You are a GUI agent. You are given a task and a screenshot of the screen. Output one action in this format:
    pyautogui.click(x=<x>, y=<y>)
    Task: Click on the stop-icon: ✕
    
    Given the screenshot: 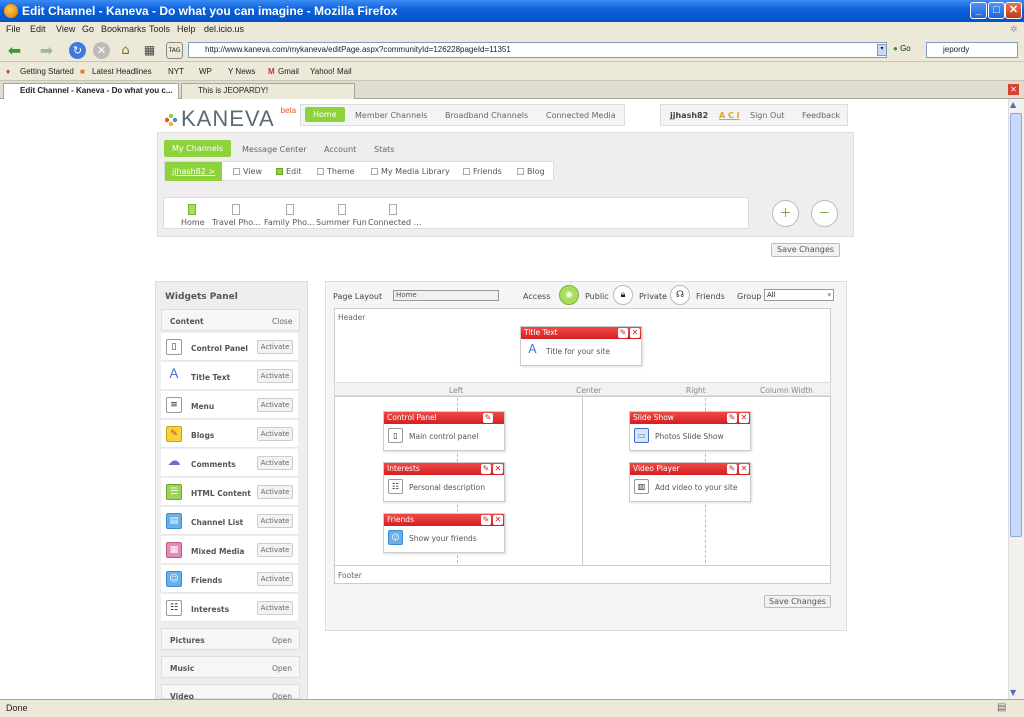 What is the action you would take?
    pyautogui.click(x=101, y=50)
    